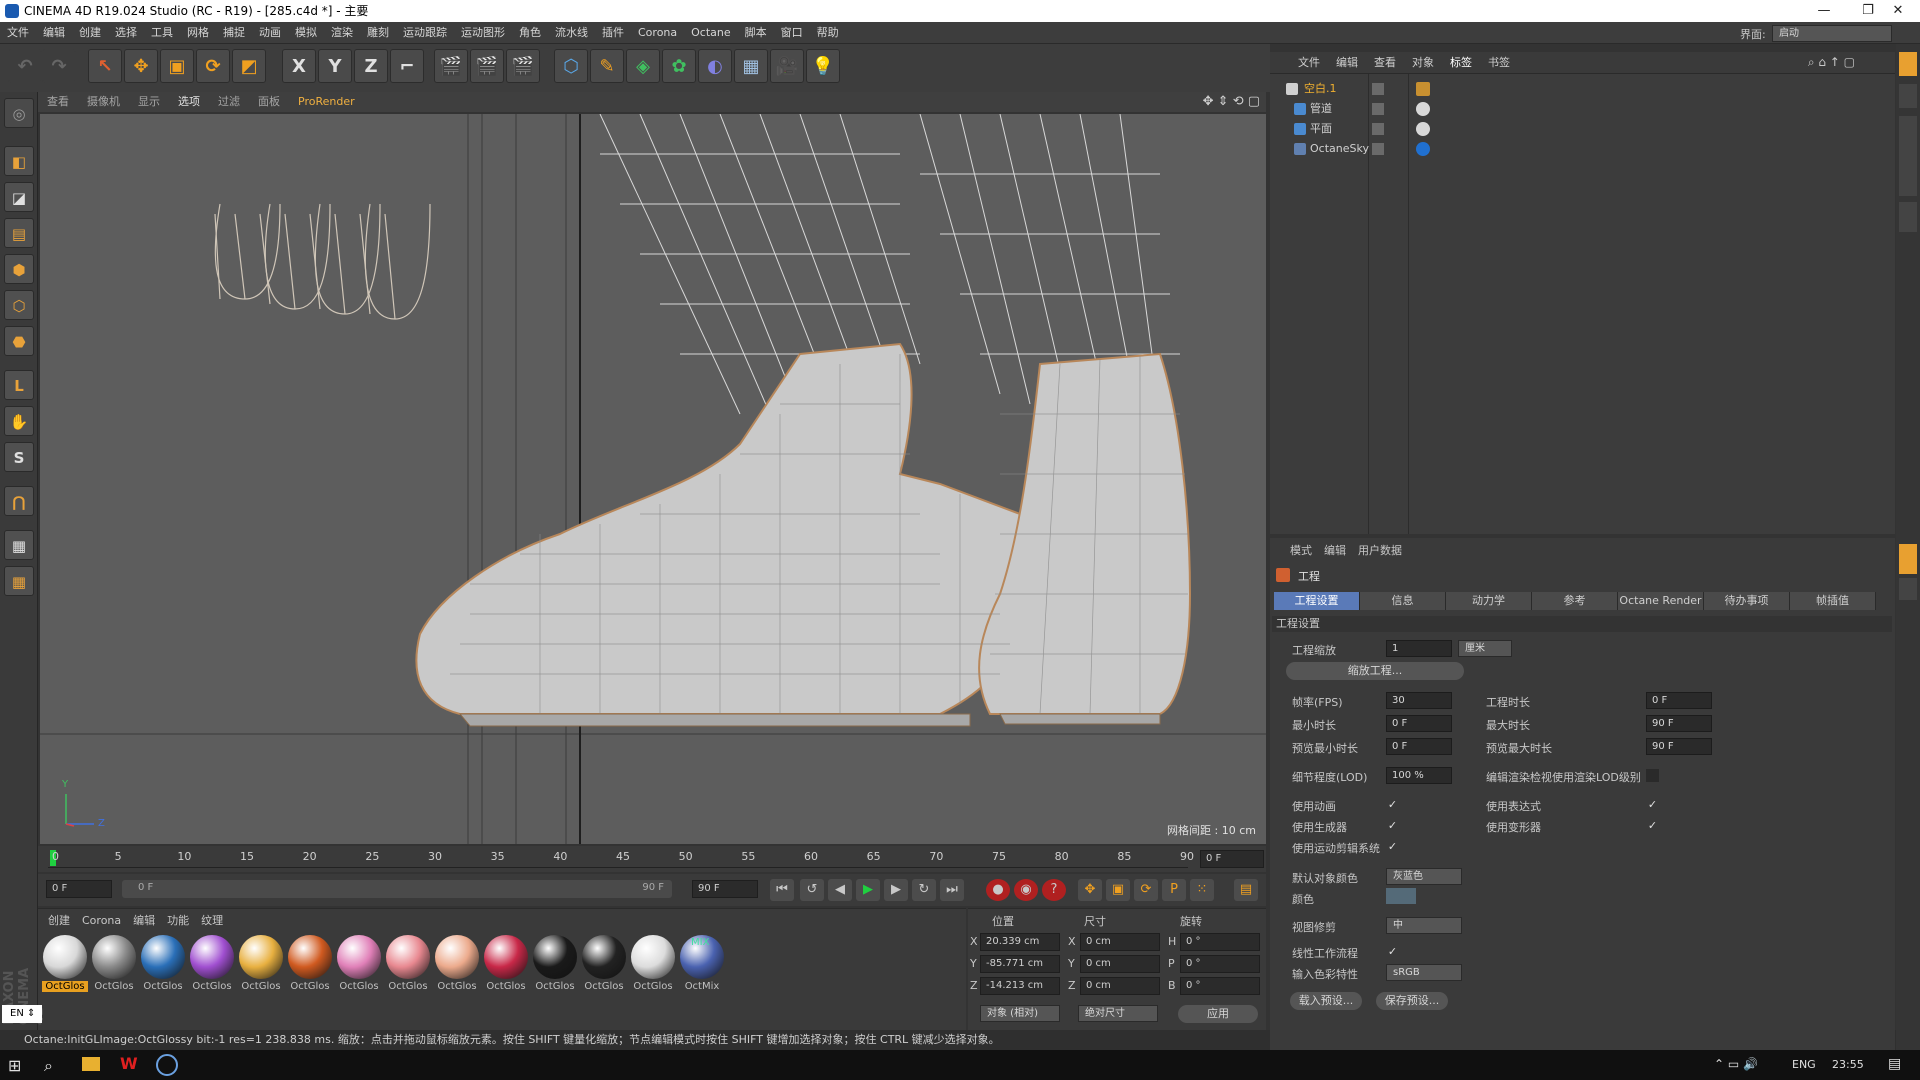 The height and width of the screenshot is (1080, 1920). What do you see at coordinates (141, 66) in the screenshot?
I see `move-tool-button: ✥` at bounding box center [141, 66].